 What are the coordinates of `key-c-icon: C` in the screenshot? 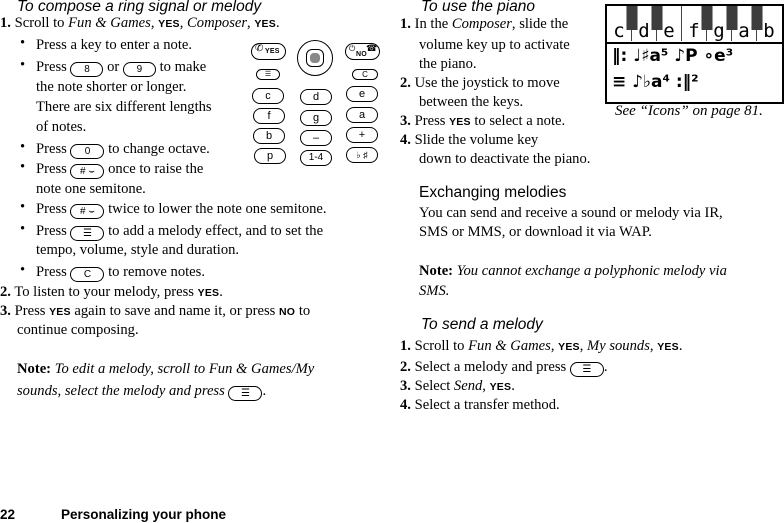 It's located at (87, 274).